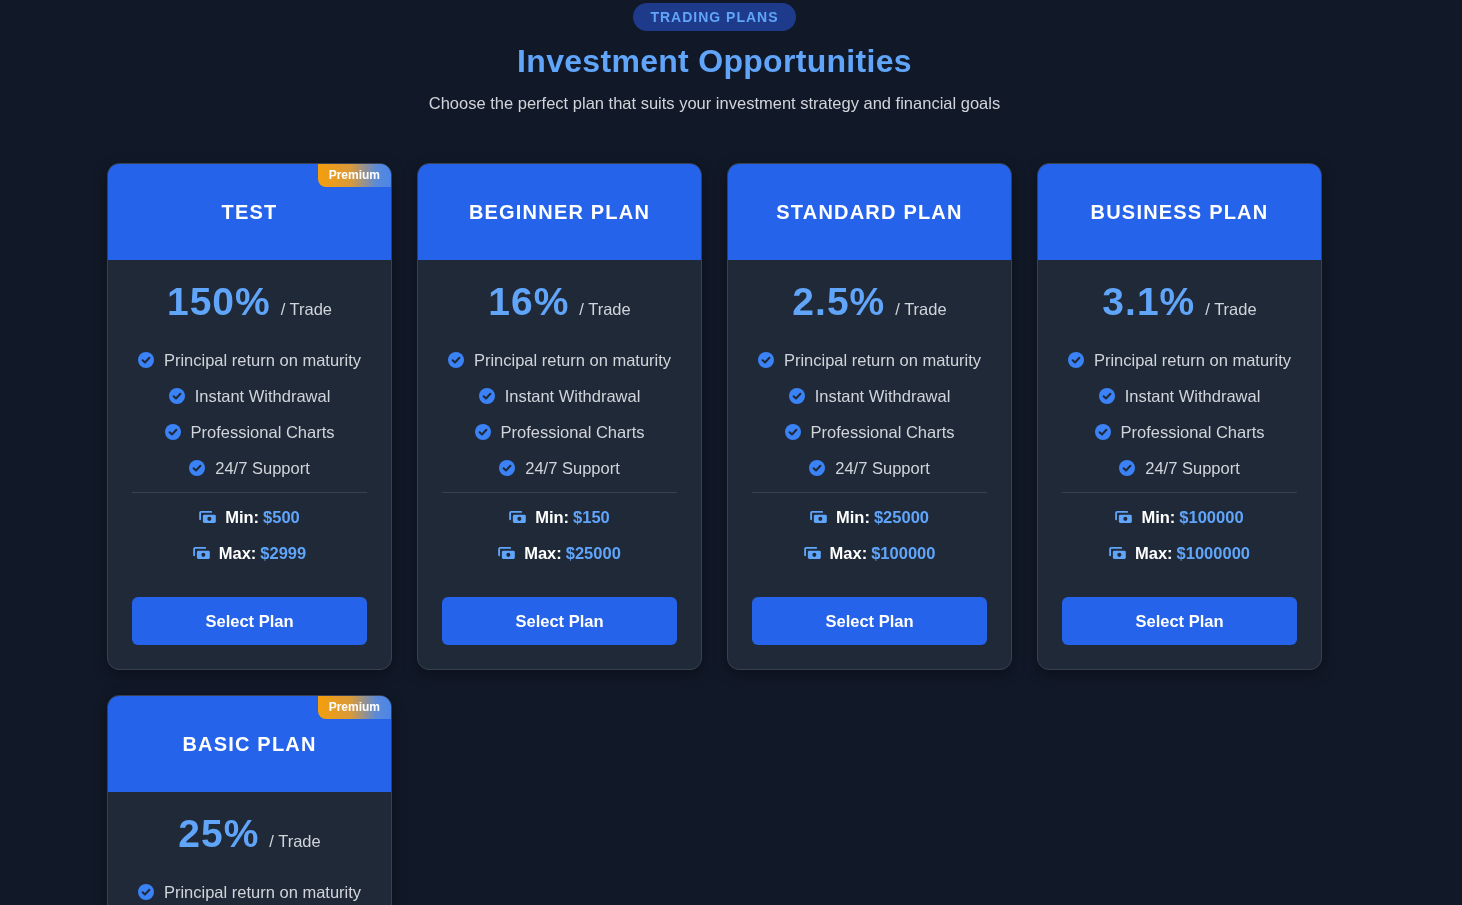 The image size is (1462, 905). What do you see at coordinates (1213, 553) in the screenshot?
I see `limit-value: $1000000` at bounding box center [1213, 553].